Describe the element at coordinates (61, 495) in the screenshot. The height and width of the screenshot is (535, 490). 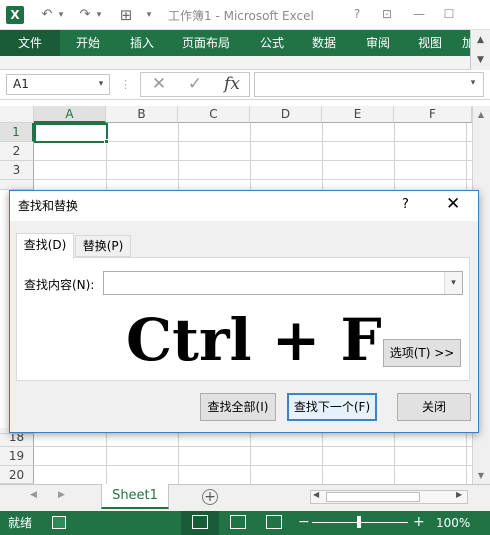
I see `next-sheet-icon: ▶` at that location.